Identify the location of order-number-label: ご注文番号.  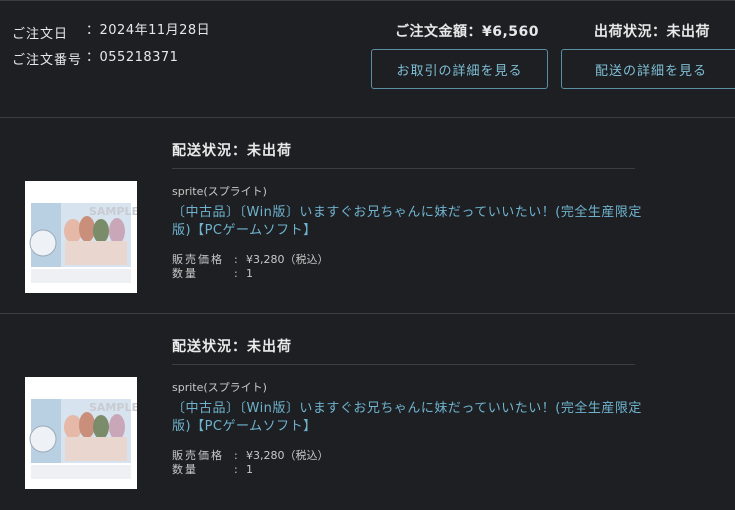
(47, 60).